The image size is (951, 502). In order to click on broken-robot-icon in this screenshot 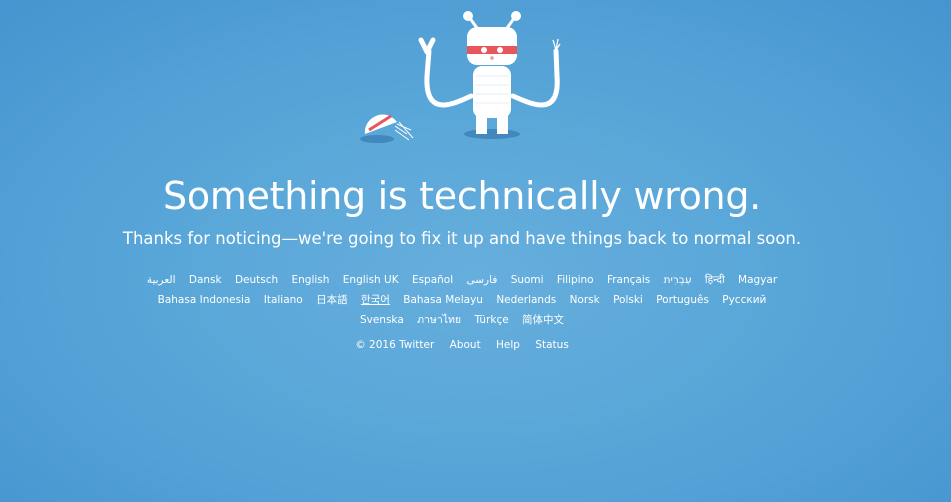, I will do `click(462, 77)`.